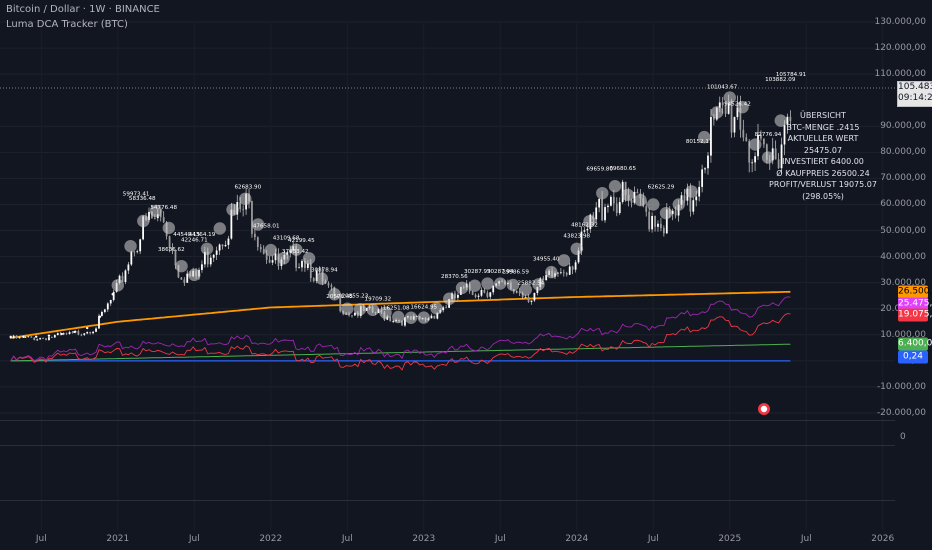 This screenshot has height=550, width=932. What do you see at coordinates (622, 169) in the screenshot?
I see `price-annotation: 69680.65` at bounding box center [622, 169].